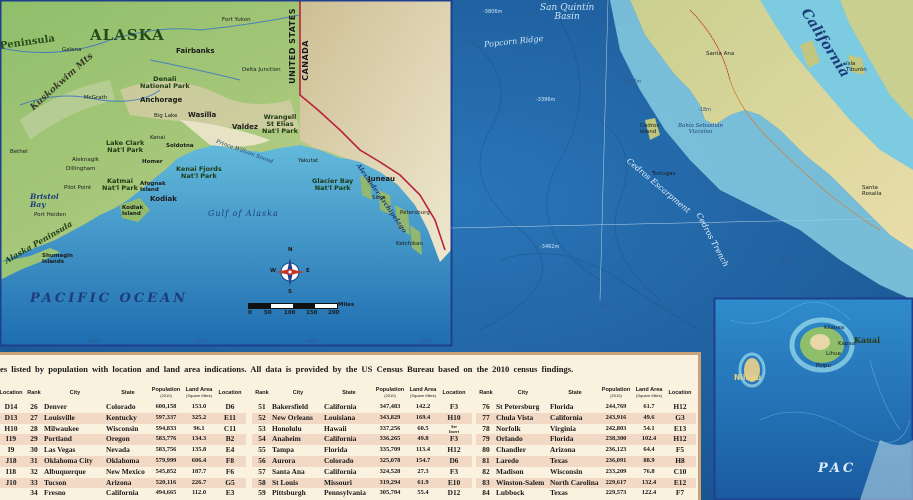  Describe the element at coordinates (262, 417) in the screenshot. I see `cell-rank: 52` at that location.